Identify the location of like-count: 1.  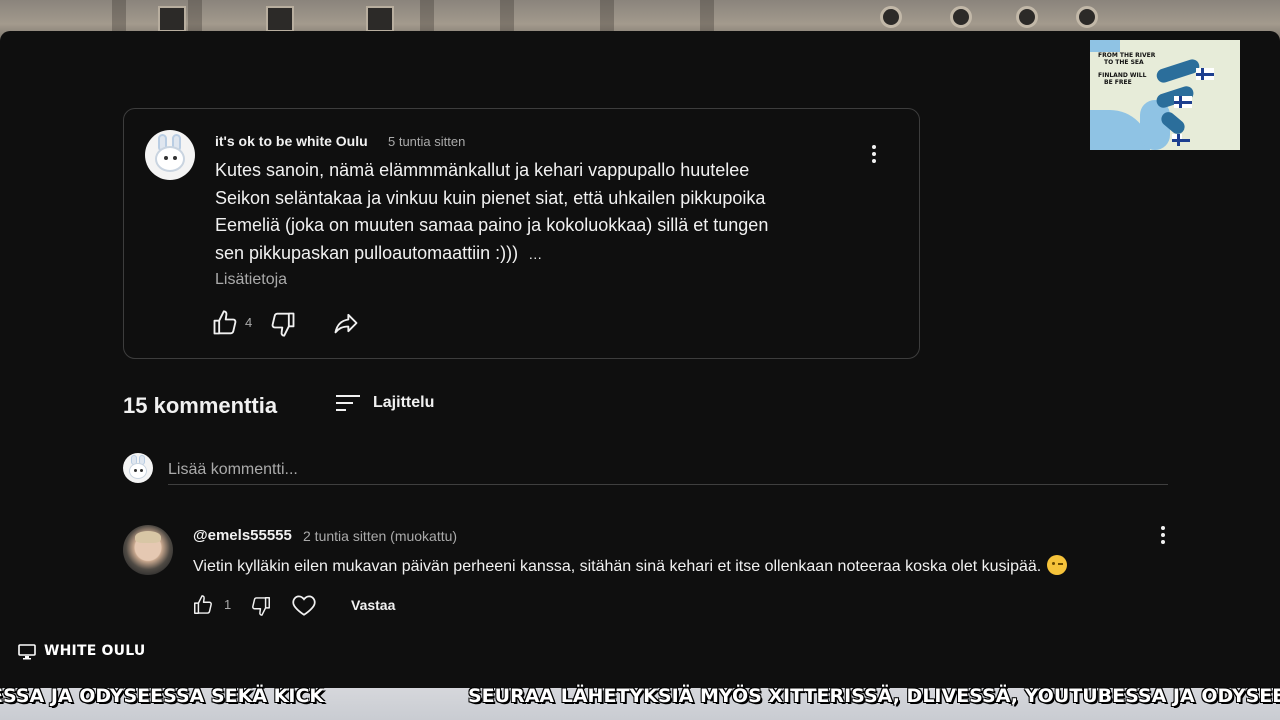
(228, 604).